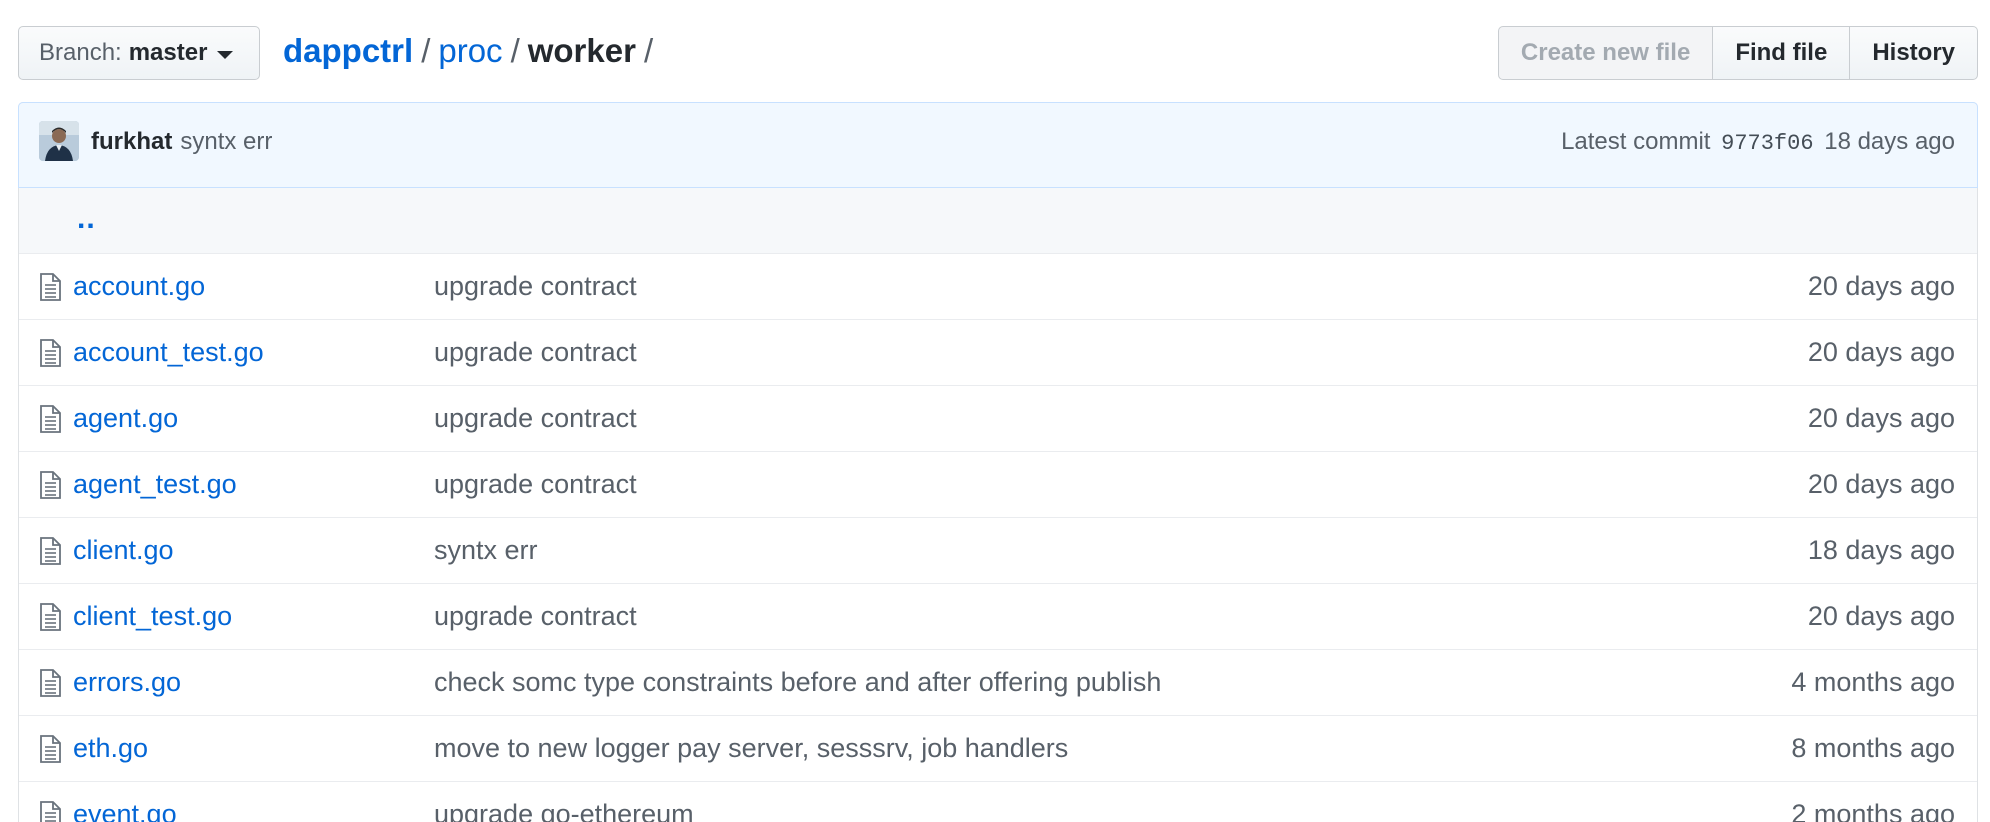 The height and width of the screenshot is (822, 1990). I want to click on history-button: History, so click(1914, 53).